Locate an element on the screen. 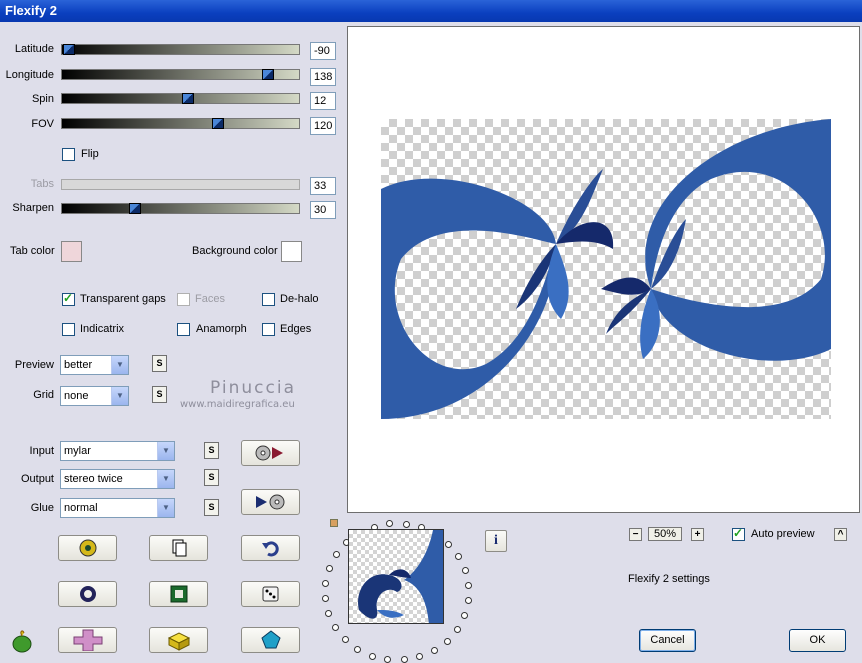 This screenshot has width=862, height=663. copy-button is located at coordinates (178, 548).